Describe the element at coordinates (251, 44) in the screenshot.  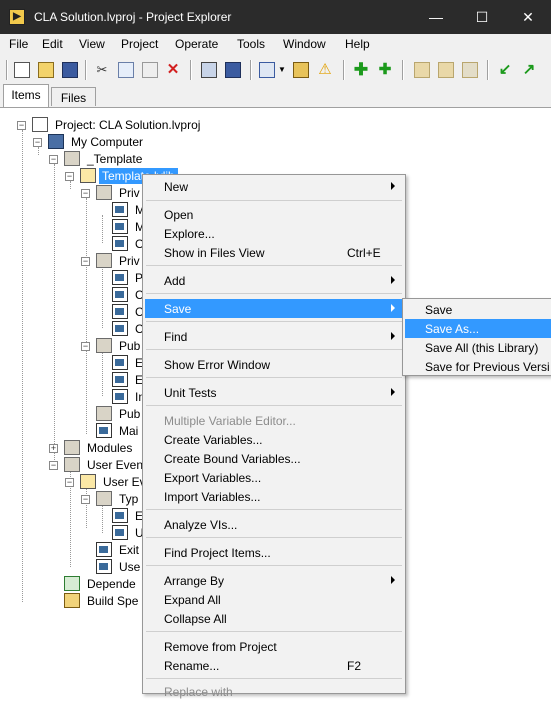
I see `menu-tools: Tools` at that location.